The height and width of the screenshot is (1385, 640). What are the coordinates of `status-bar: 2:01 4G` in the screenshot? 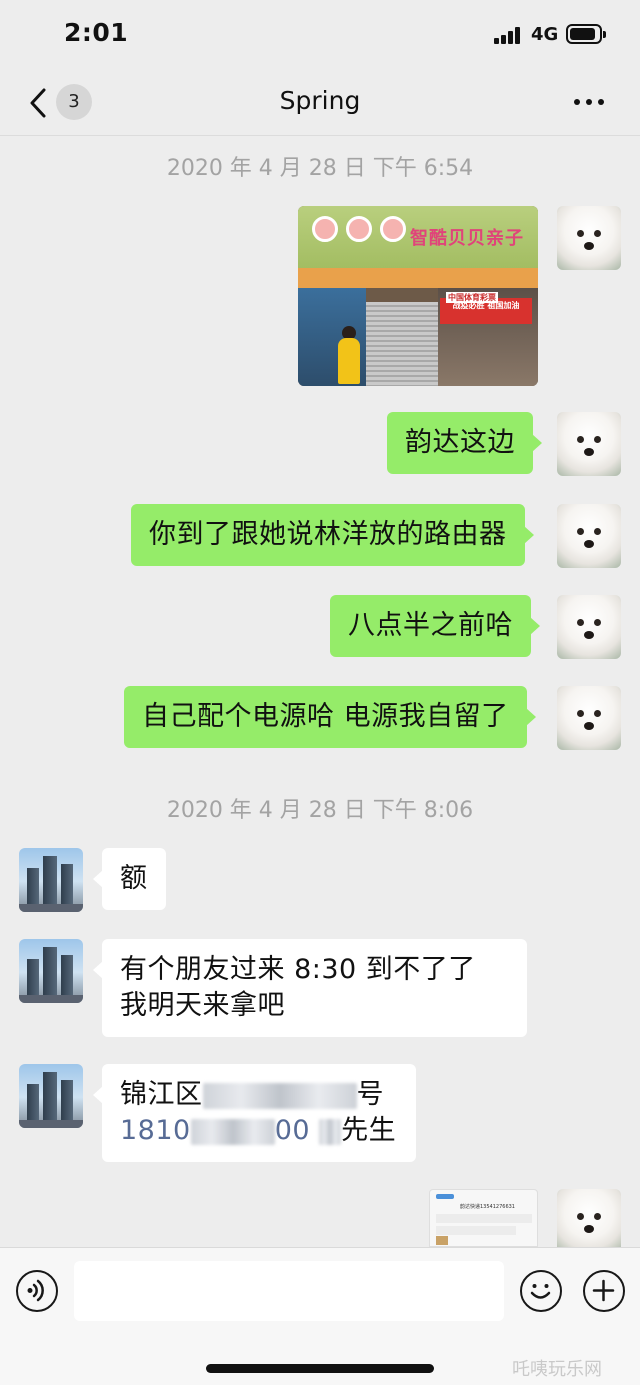 It's located at (320, 36).